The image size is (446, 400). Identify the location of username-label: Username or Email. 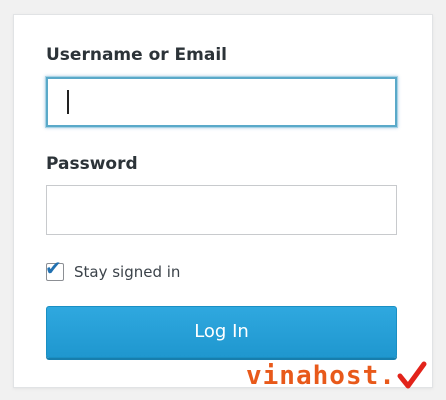
(137, 55).